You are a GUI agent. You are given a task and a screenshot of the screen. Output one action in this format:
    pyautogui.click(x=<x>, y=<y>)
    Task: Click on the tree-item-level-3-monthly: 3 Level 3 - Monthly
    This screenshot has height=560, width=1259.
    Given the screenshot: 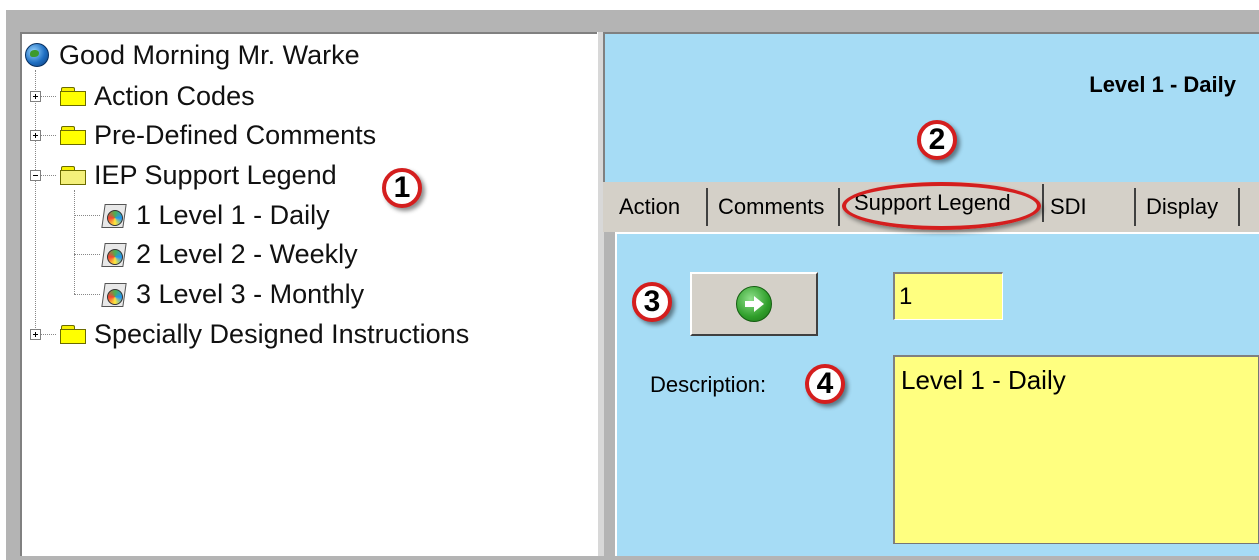 What is the action you would take?
    pyautogui.click(x=232, y=294)
    